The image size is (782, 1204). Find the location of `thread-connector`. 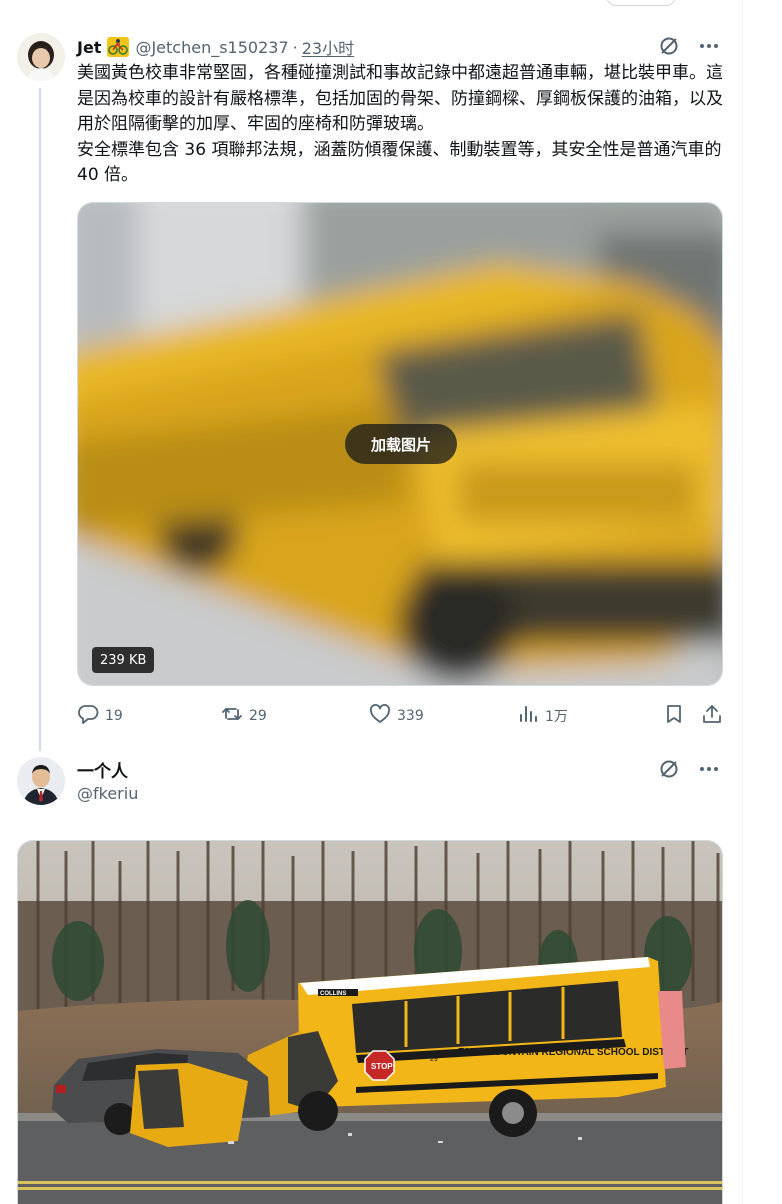

thread-connector is located at coordinates (40, 419).